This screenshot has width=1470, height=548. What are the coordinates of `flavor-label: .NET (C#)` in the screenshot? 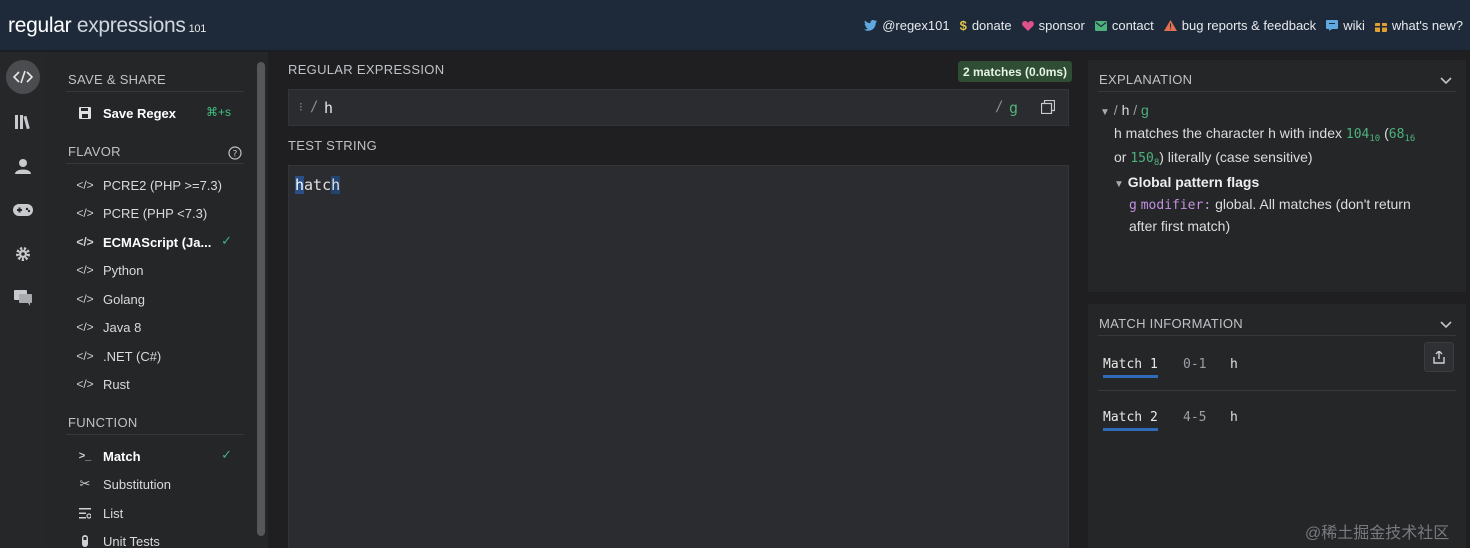 It's located at (132, 356).